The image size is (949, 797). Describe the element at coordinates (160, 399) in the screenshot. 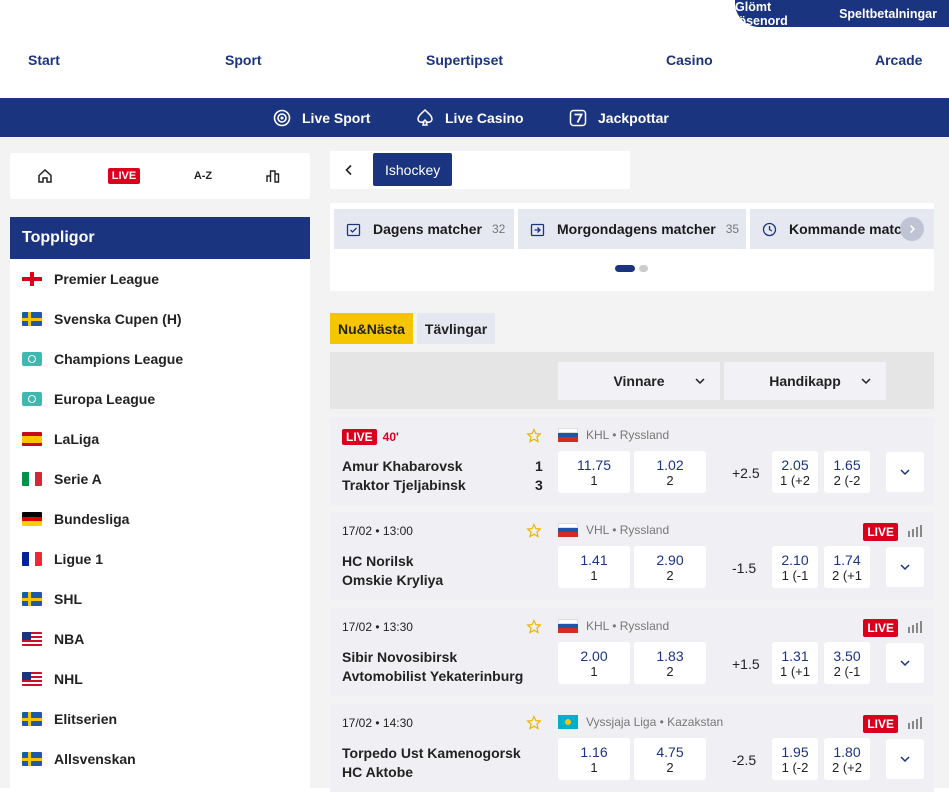

I see `sidebar-item-league: Europa League` at that location.